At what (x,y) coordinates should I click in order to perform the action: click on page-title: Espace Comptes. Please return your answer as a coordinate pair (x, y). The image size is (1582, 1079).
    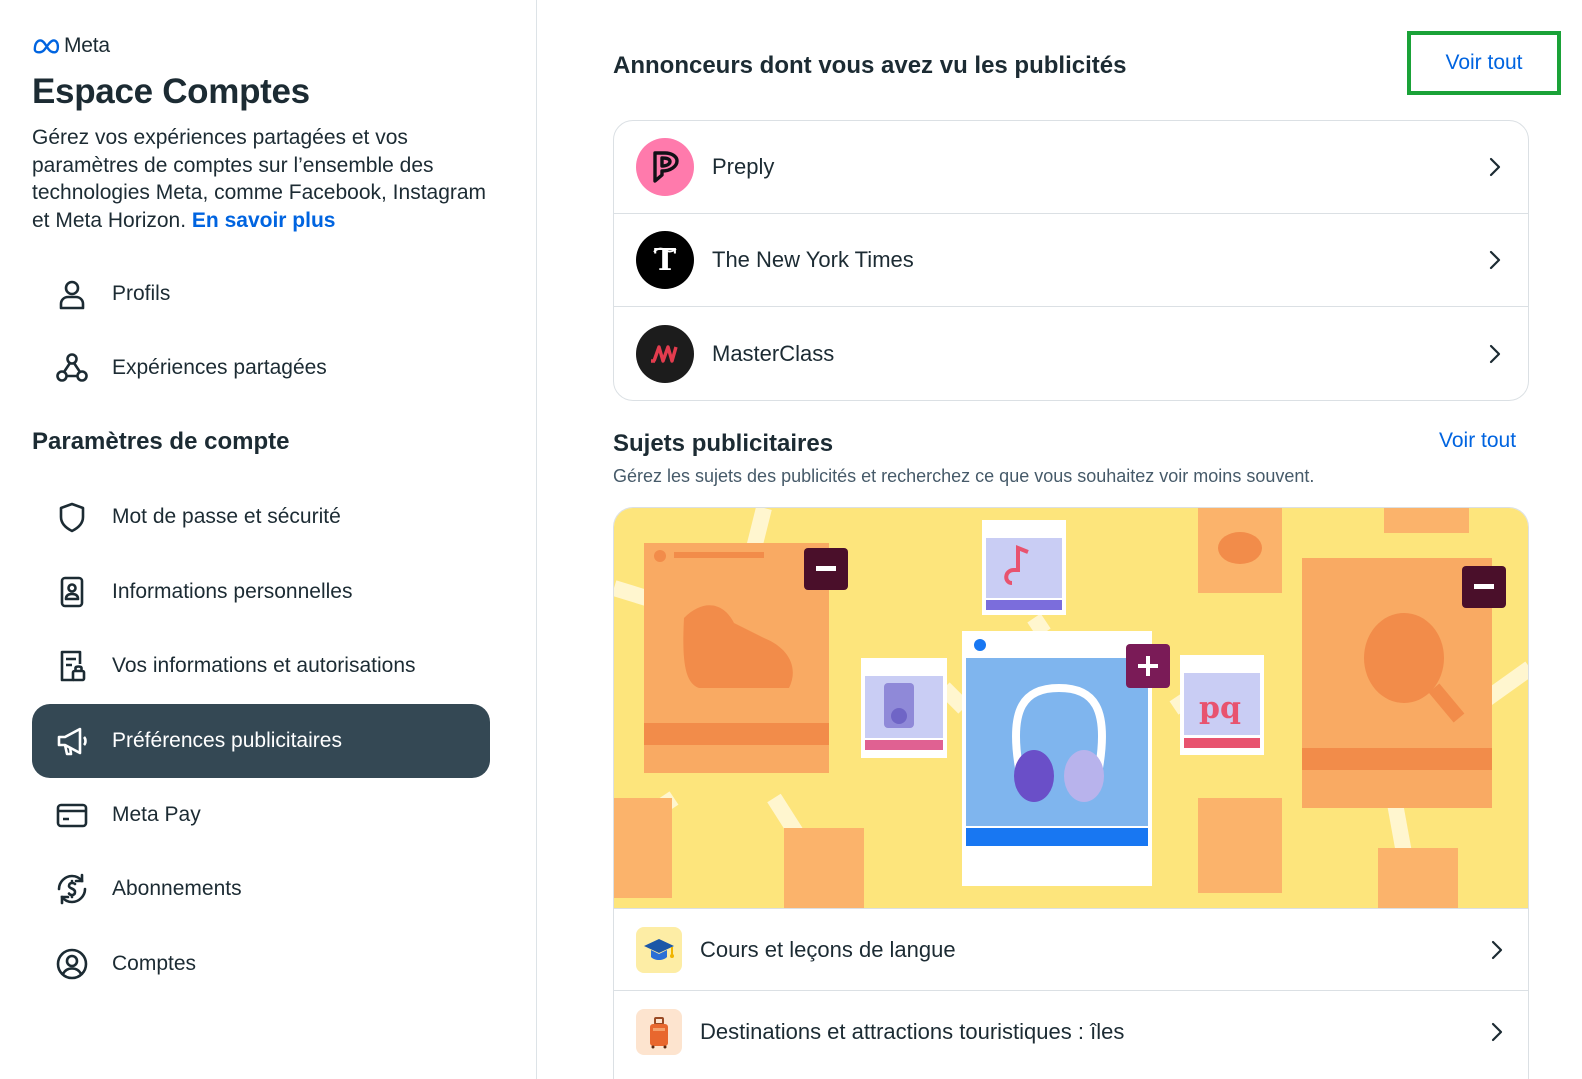
    Looking at the image, I should click on (171, 91).